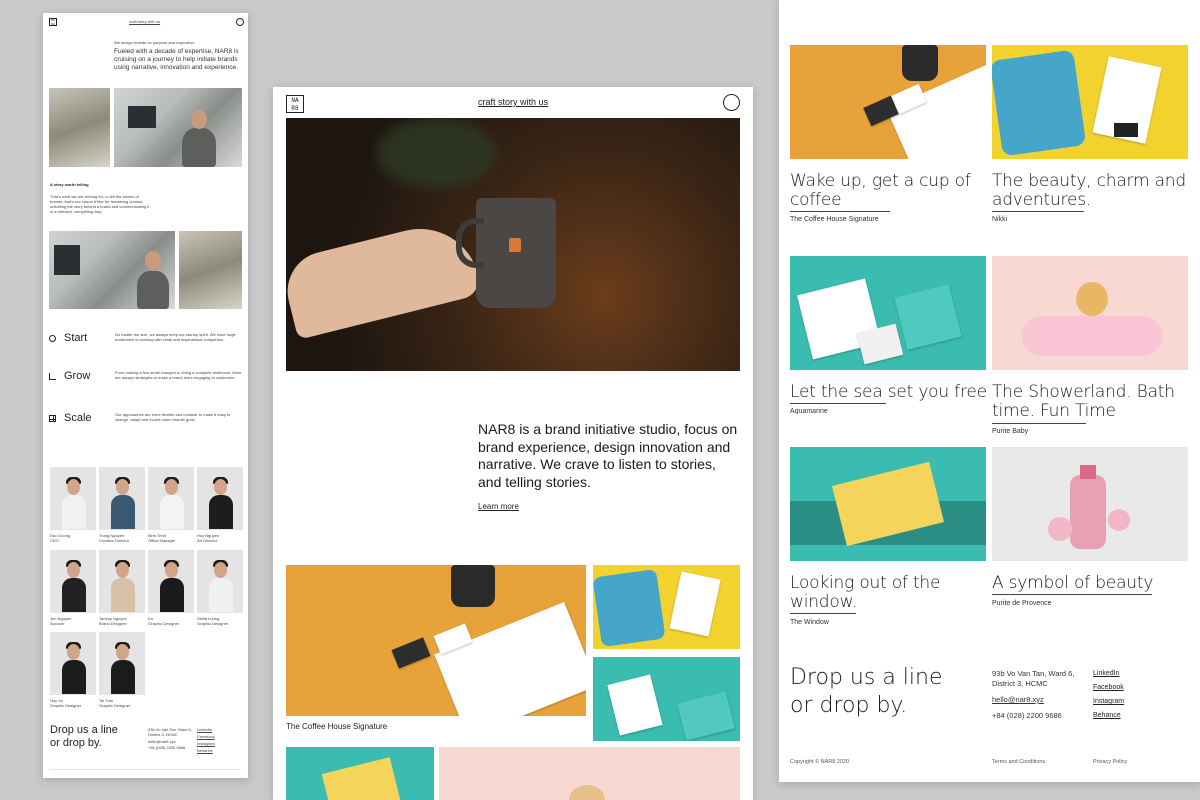 The width and height of the screenshot is (1200, 800). Describe the element at coordinates (1022, 603) in the screenshot. I see `project-client: Purite de Provence` at that location.